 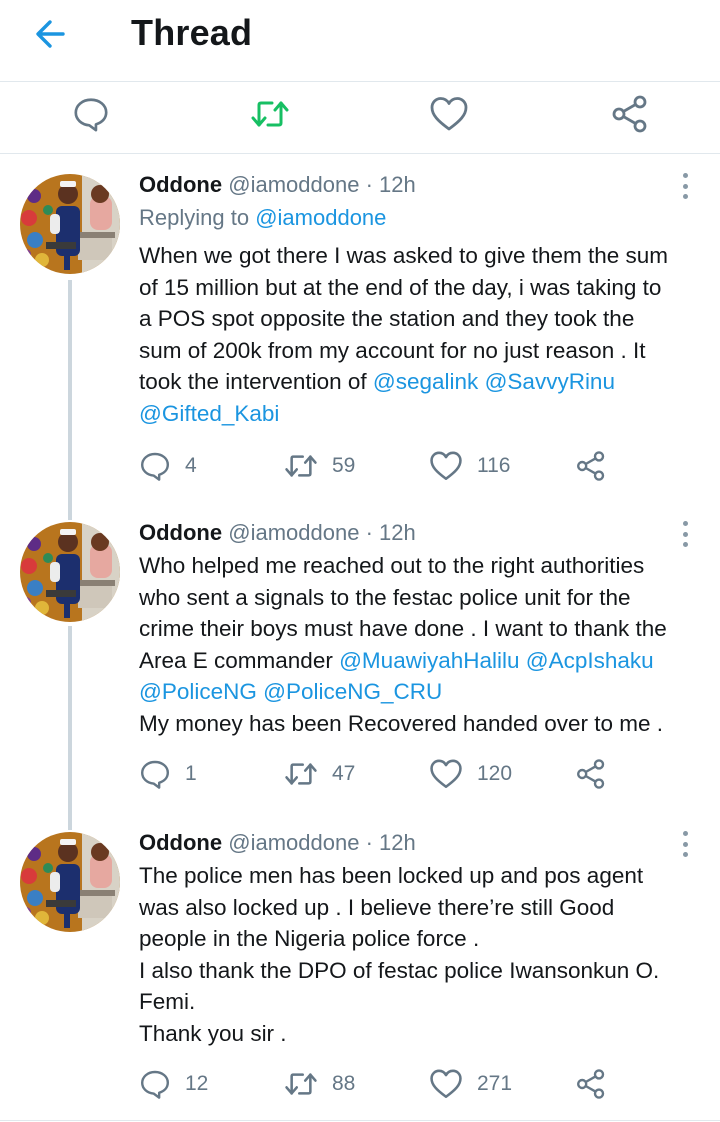 What do you see at coordinates (319, 466) in the screenshot?
I see `retweet-button: 59` at bounding box center [319, 466].